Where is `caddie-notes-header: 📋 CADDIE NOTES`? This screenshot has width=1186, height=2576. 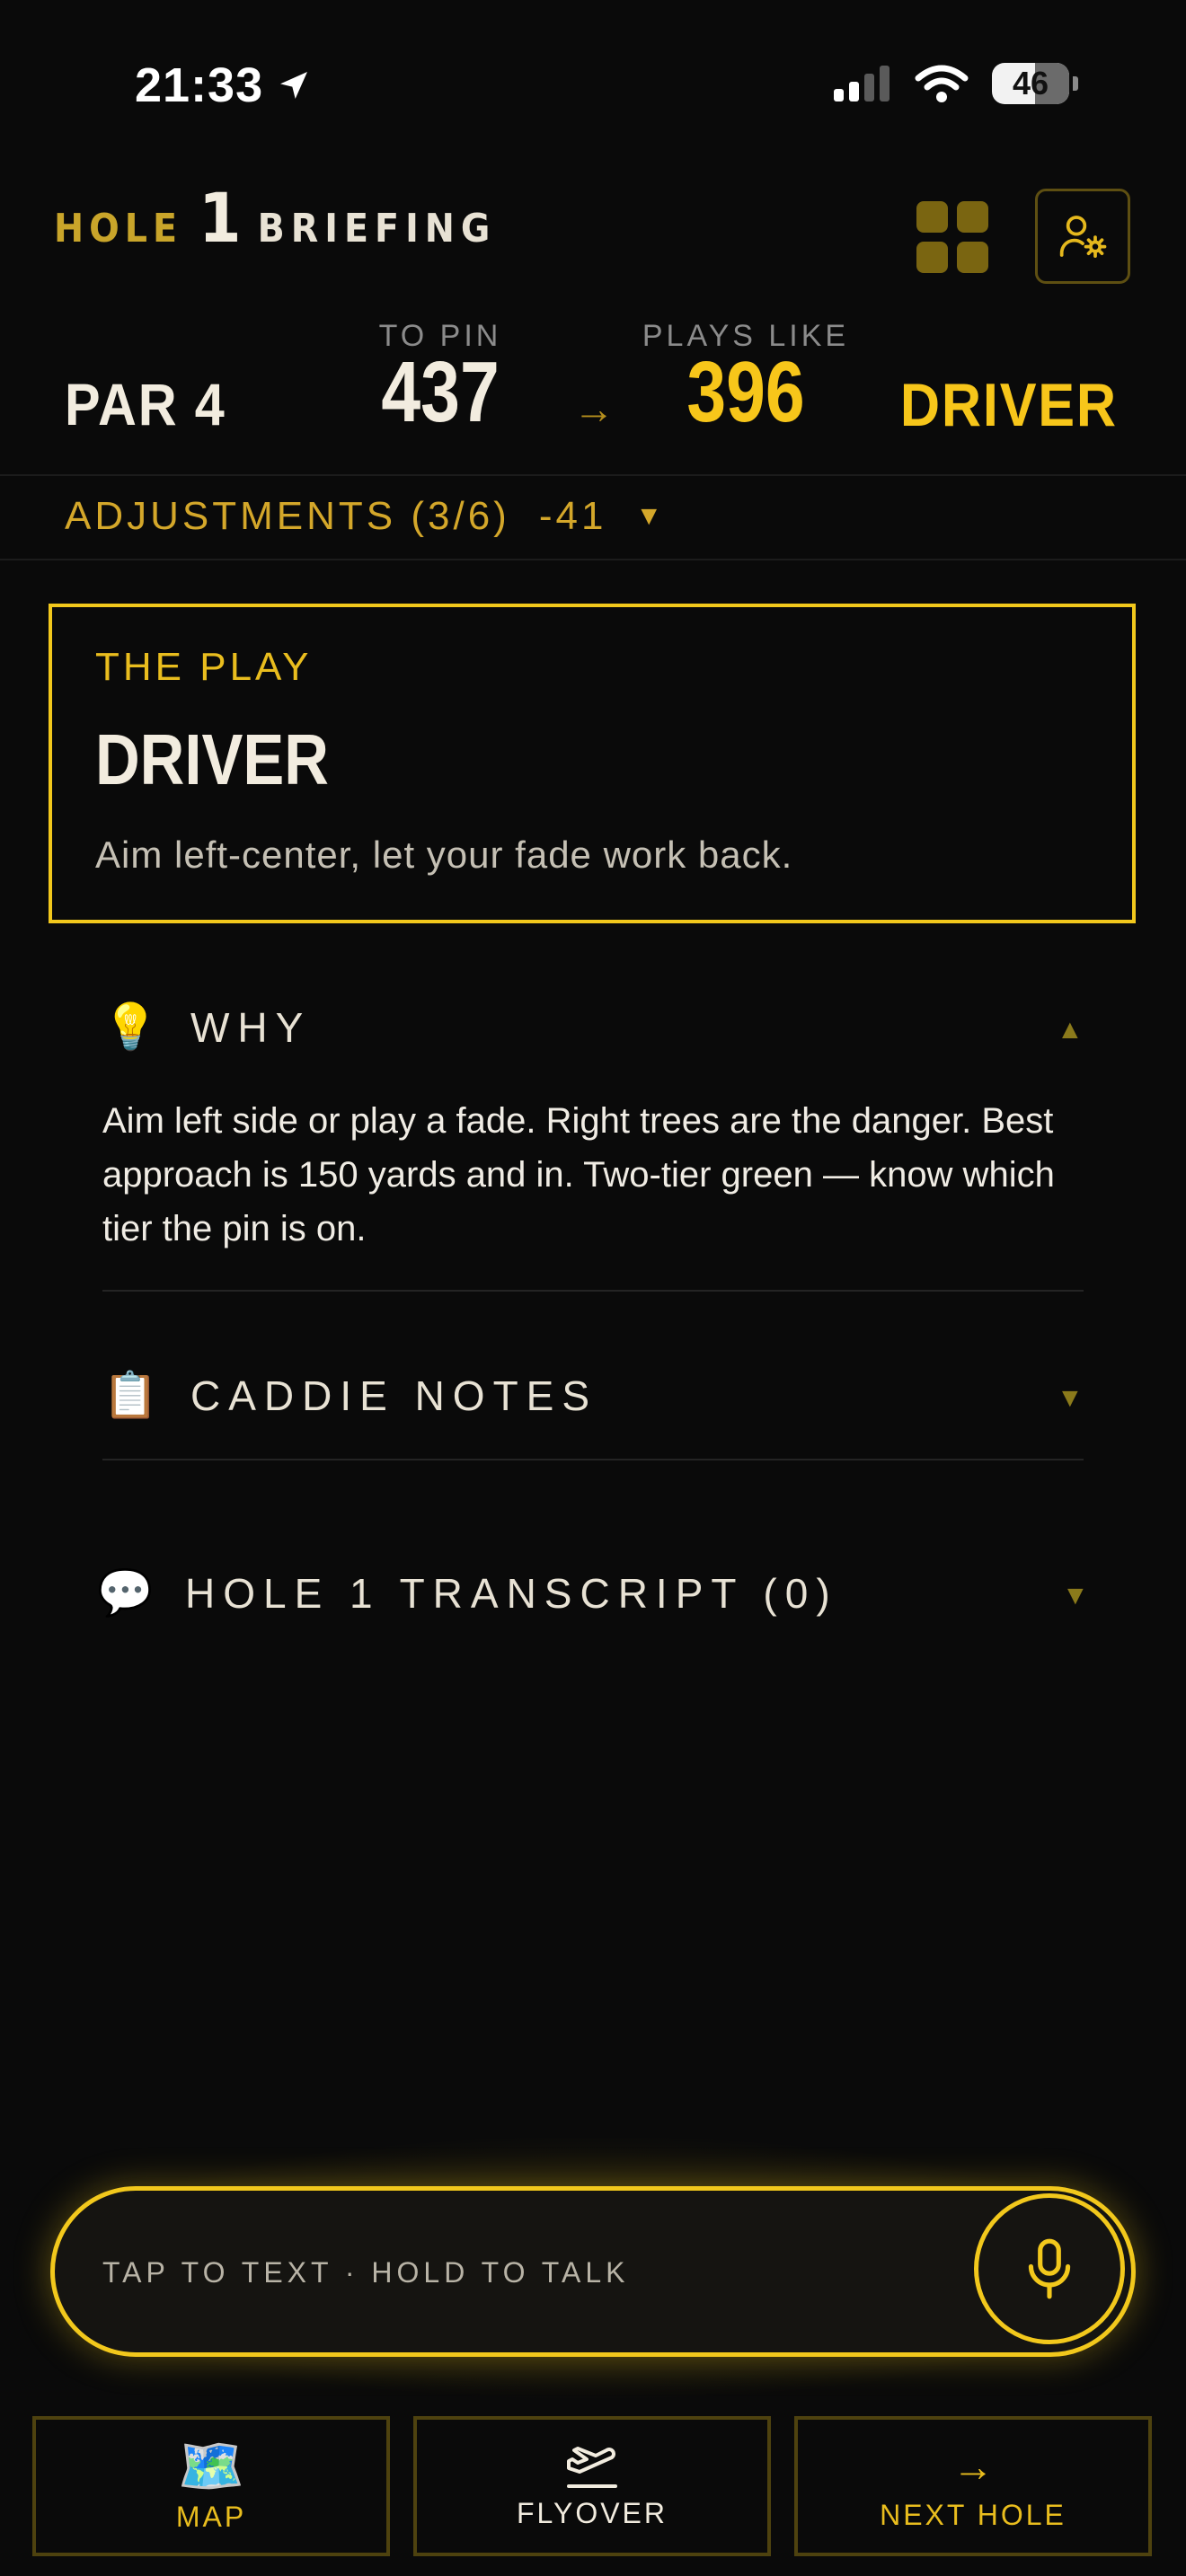 caddie-notes-header: 📋 CADDIE NOTES is located at coordinates (349, 1395).